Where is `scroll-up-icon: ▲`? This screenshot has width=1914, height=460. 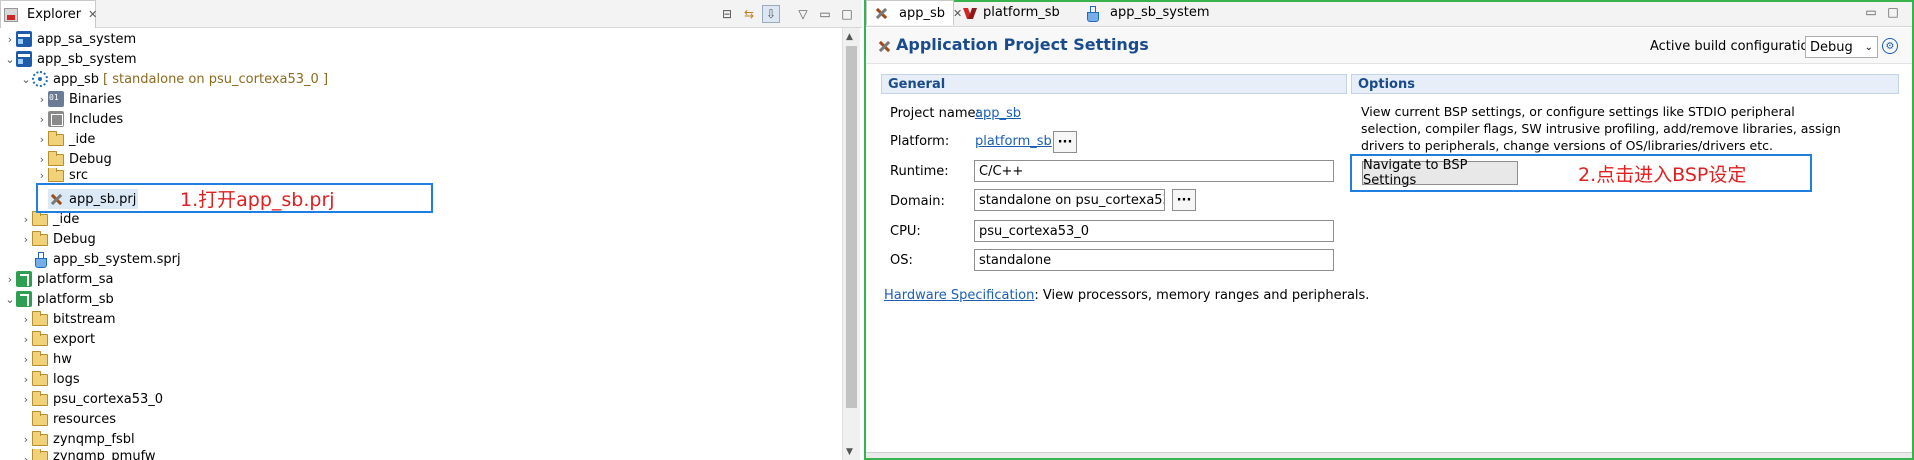 scroll-up-icon: ▲ is located at coordinates (849, 37).